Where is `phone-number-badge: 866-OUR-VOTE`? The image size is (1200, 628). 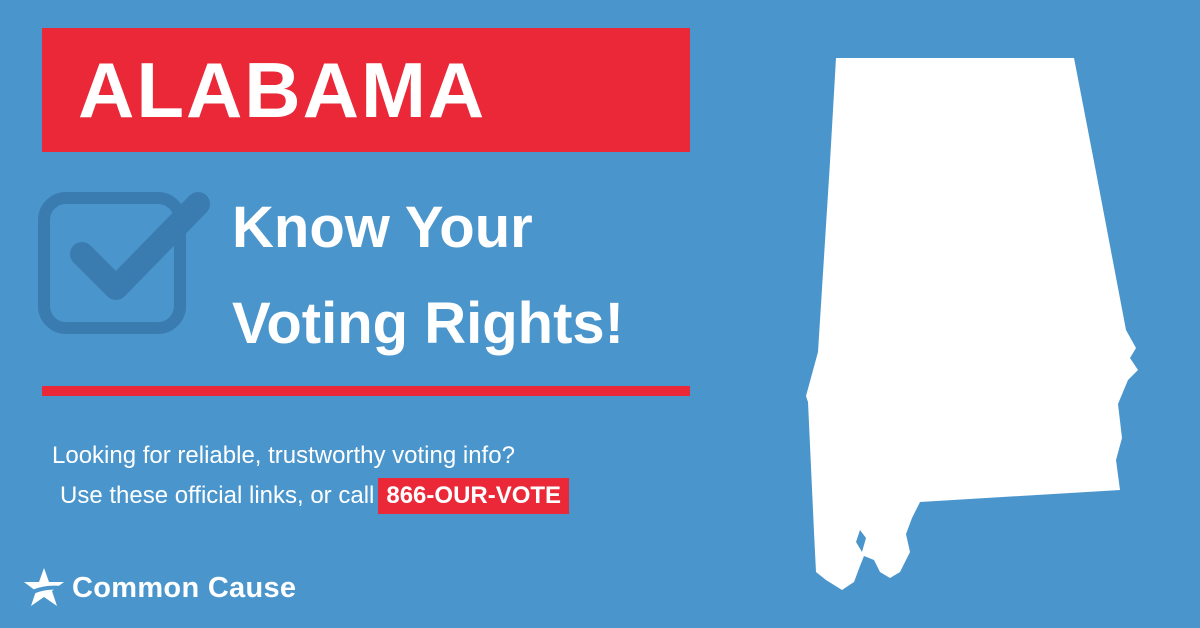 phone-number-badge: 866-OUR-VOTE is located at coordinates (474, 496).